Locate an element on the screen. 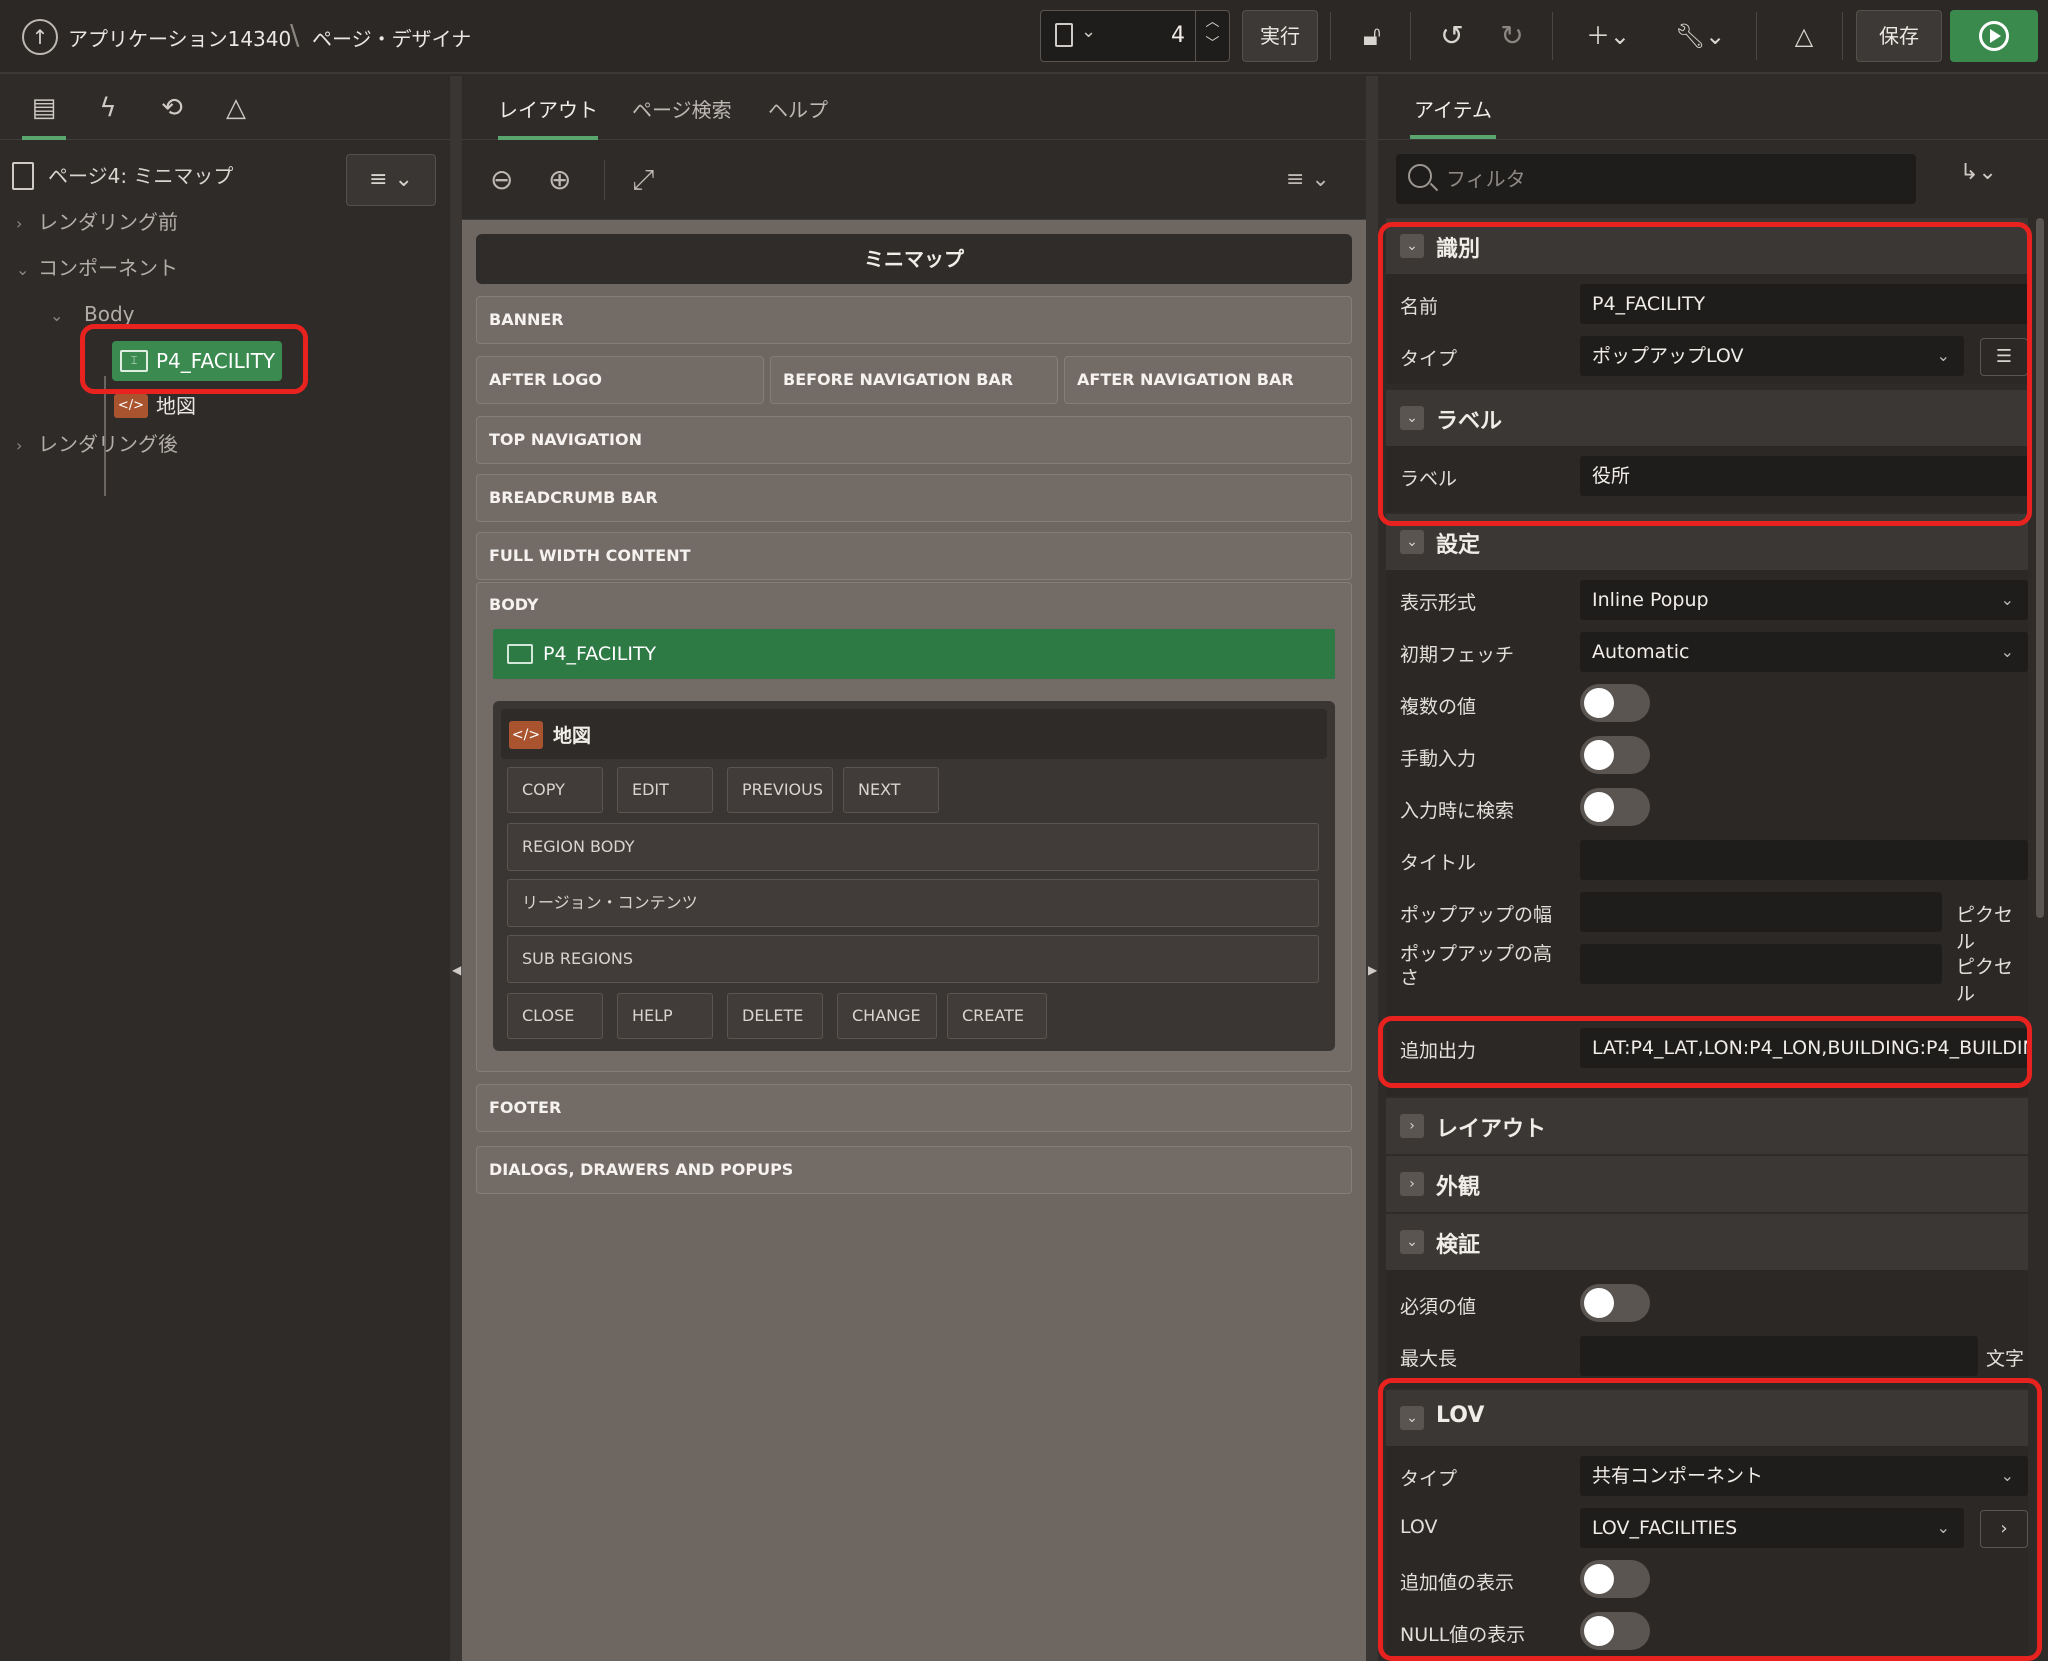 The height and width of the screenshot is (1661, 2048). collapse-right-icon: ▶ is located at coordinates (1372, 970).